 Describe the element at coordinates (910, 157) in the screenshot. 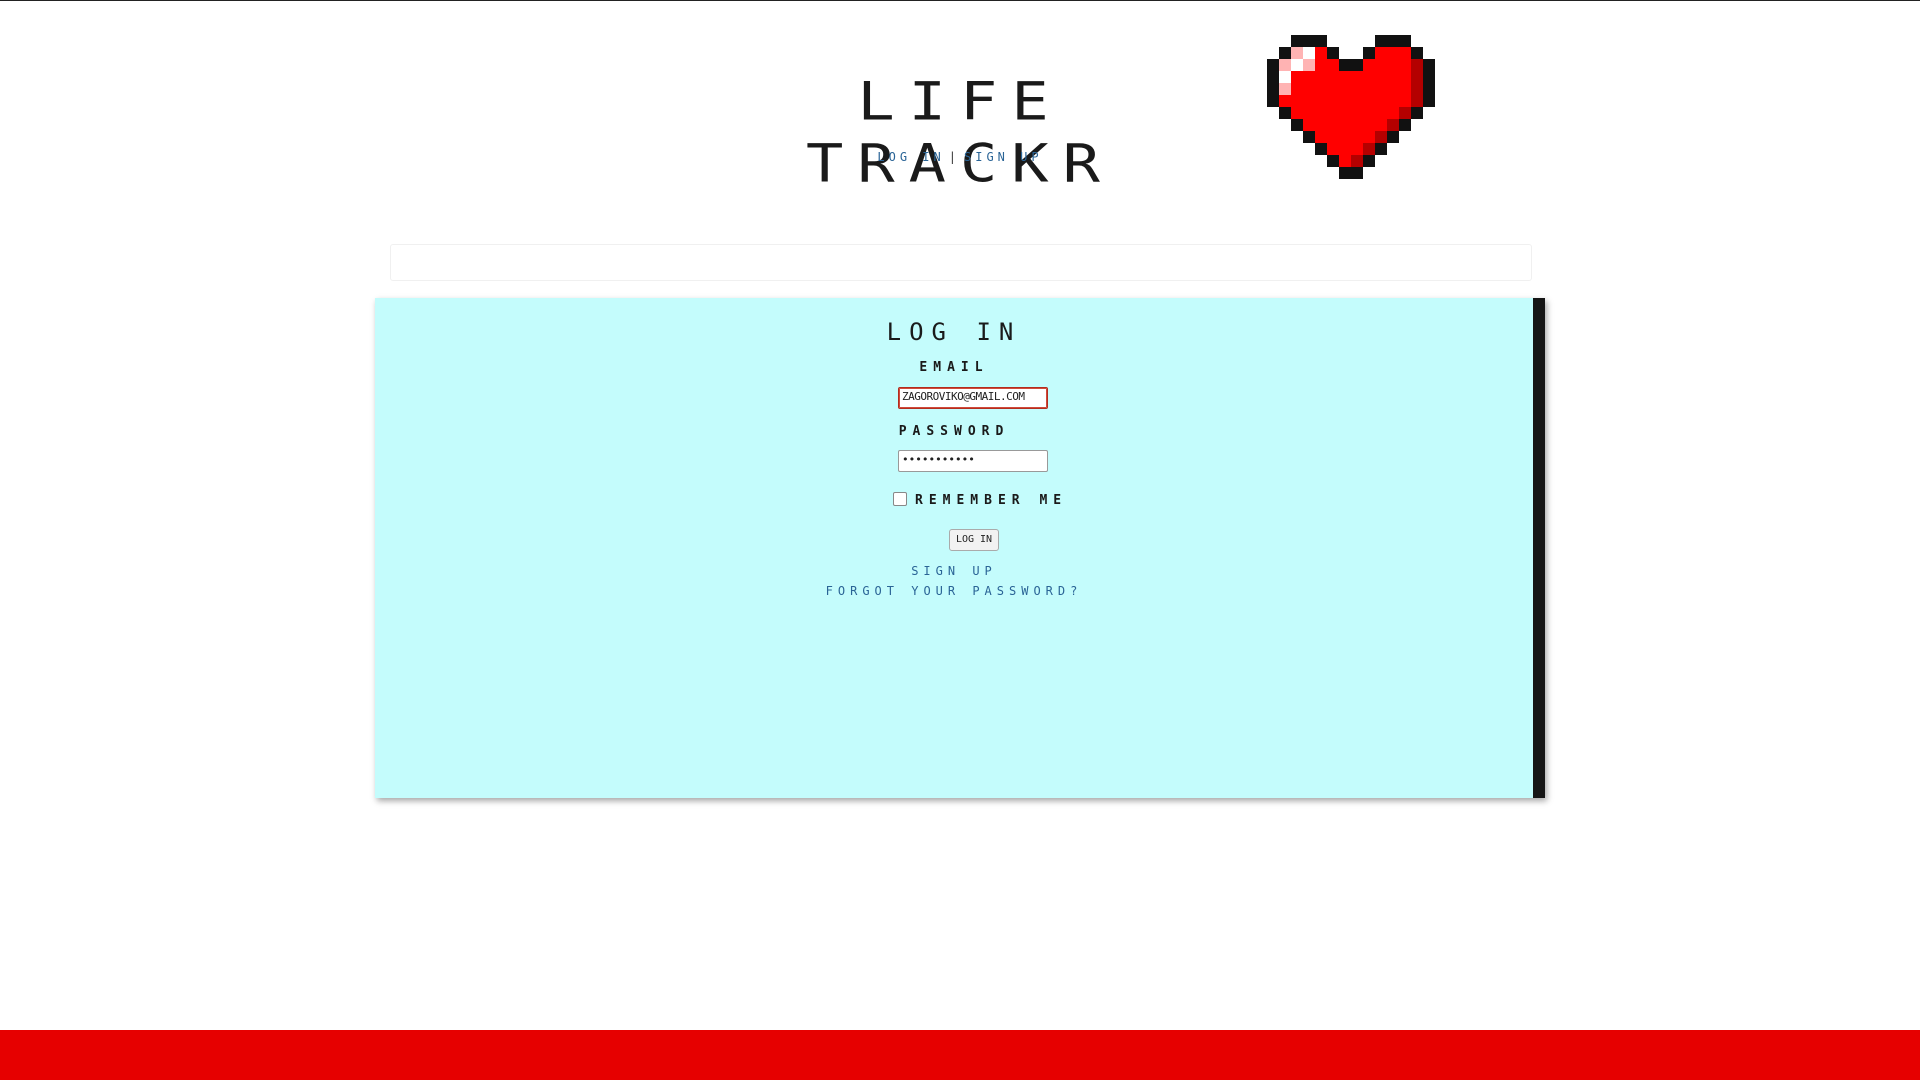

I see `top-nav-login-link: LOG IN` at that location.